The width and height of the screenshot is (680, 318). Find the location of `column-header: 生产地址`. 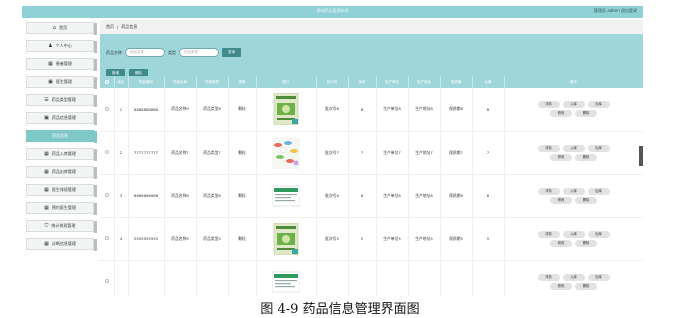

column-header: 生产地址 is located at coordinates (424, 82).